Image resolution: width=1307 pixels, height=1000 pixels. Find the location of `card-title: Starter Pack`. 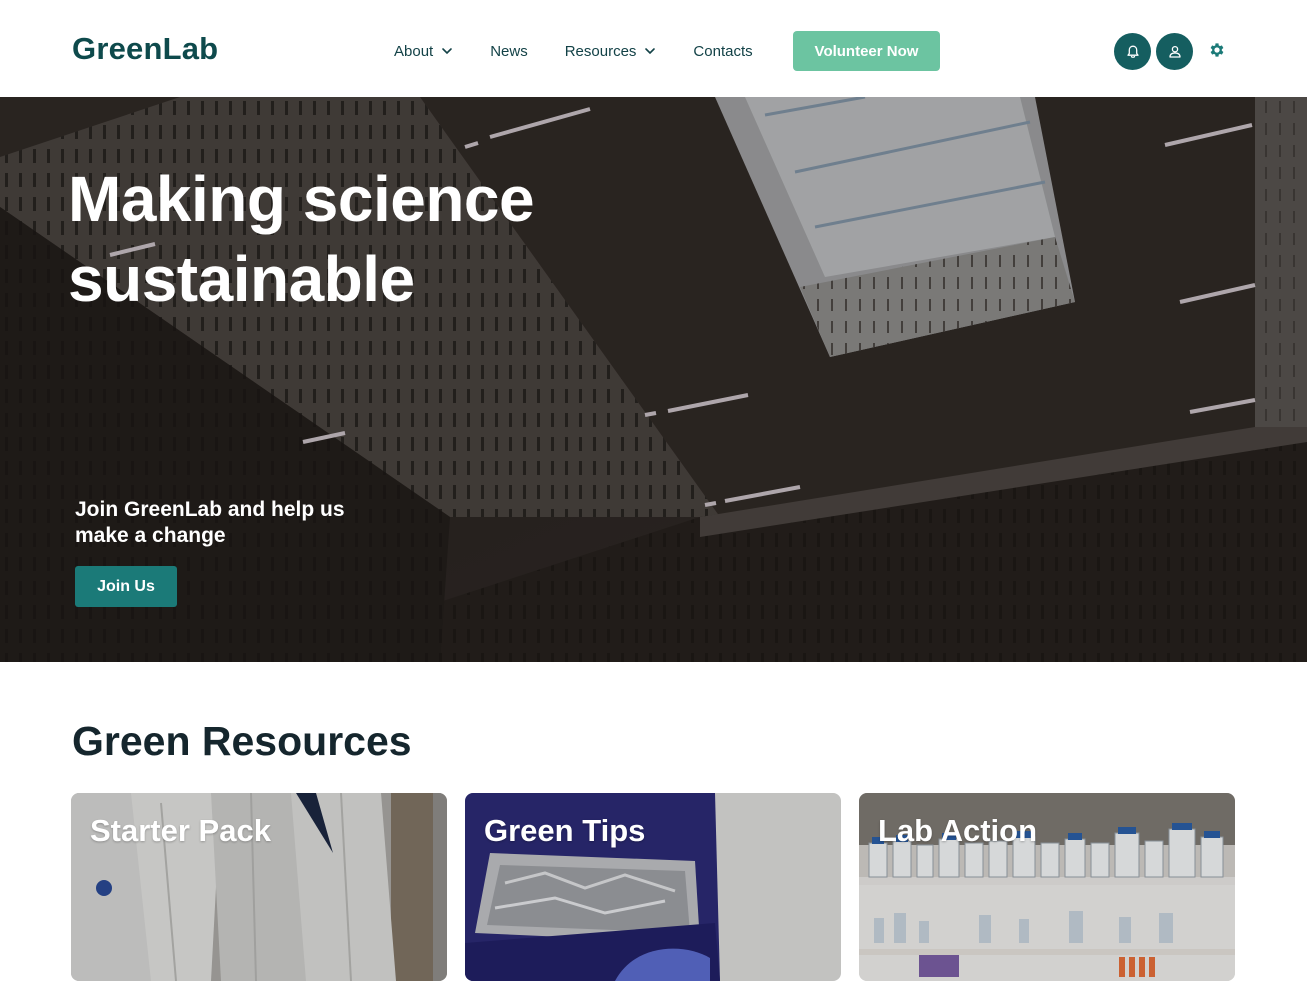

card-title: Starter Pack is located at coordinates (180, 830).